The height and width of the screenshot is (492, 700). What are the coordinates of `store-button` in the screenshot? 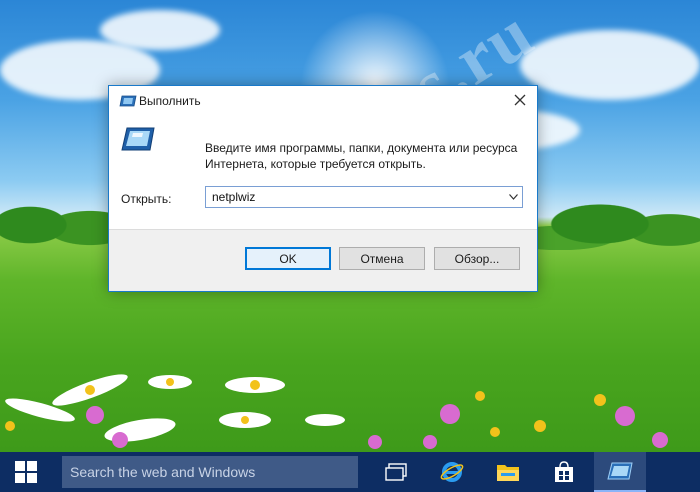 It's located at (564, 472).